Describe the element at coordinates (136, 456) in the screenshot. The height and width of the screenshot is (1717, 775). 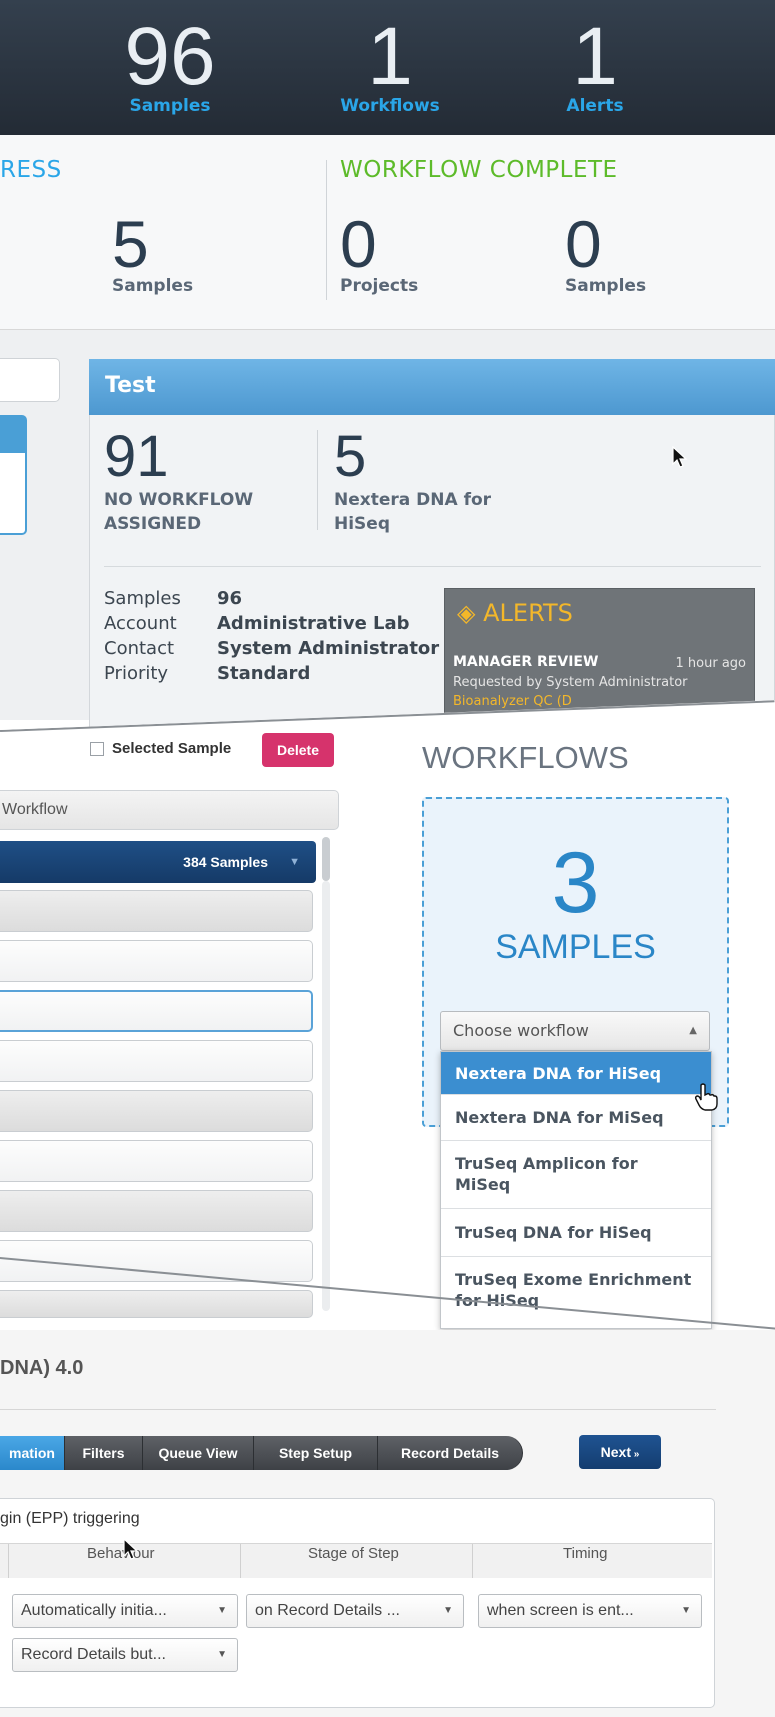
I see `no-workflow-count: 91` at that location.